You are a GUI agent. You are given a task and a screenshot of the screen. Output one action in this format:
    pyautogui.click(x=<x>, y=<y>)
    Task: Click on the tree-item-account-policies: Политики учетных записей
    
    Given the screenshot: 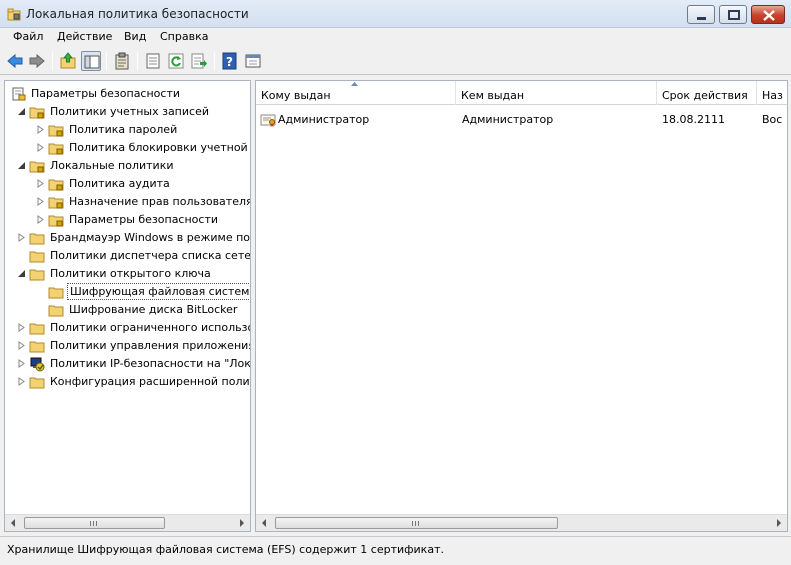 What is the action you would take?
    pyautogui.click(x=127, y=112)
    